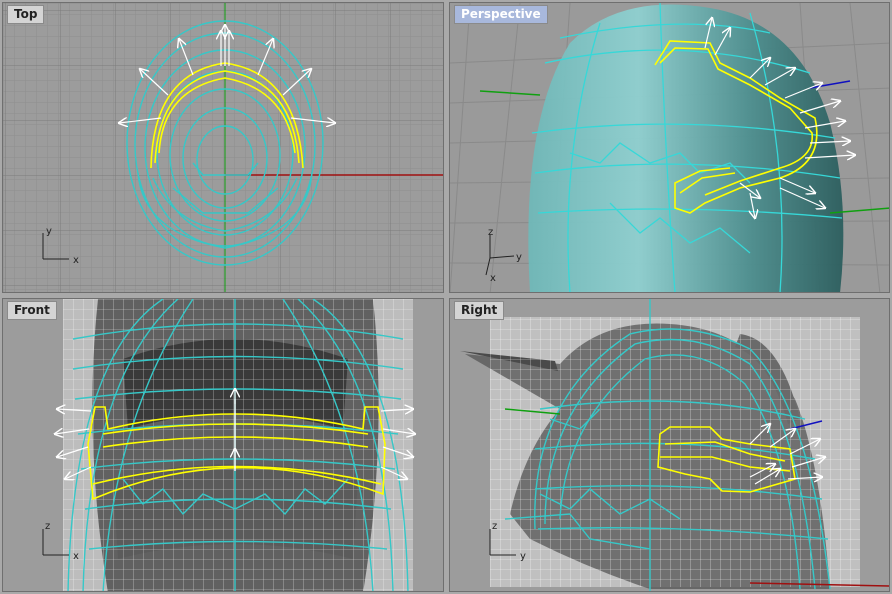 The image size is (892, 594). Describe the element at coordinates (479, 310) in the screenshot. I see `viewport-title-right: Right` at that location.